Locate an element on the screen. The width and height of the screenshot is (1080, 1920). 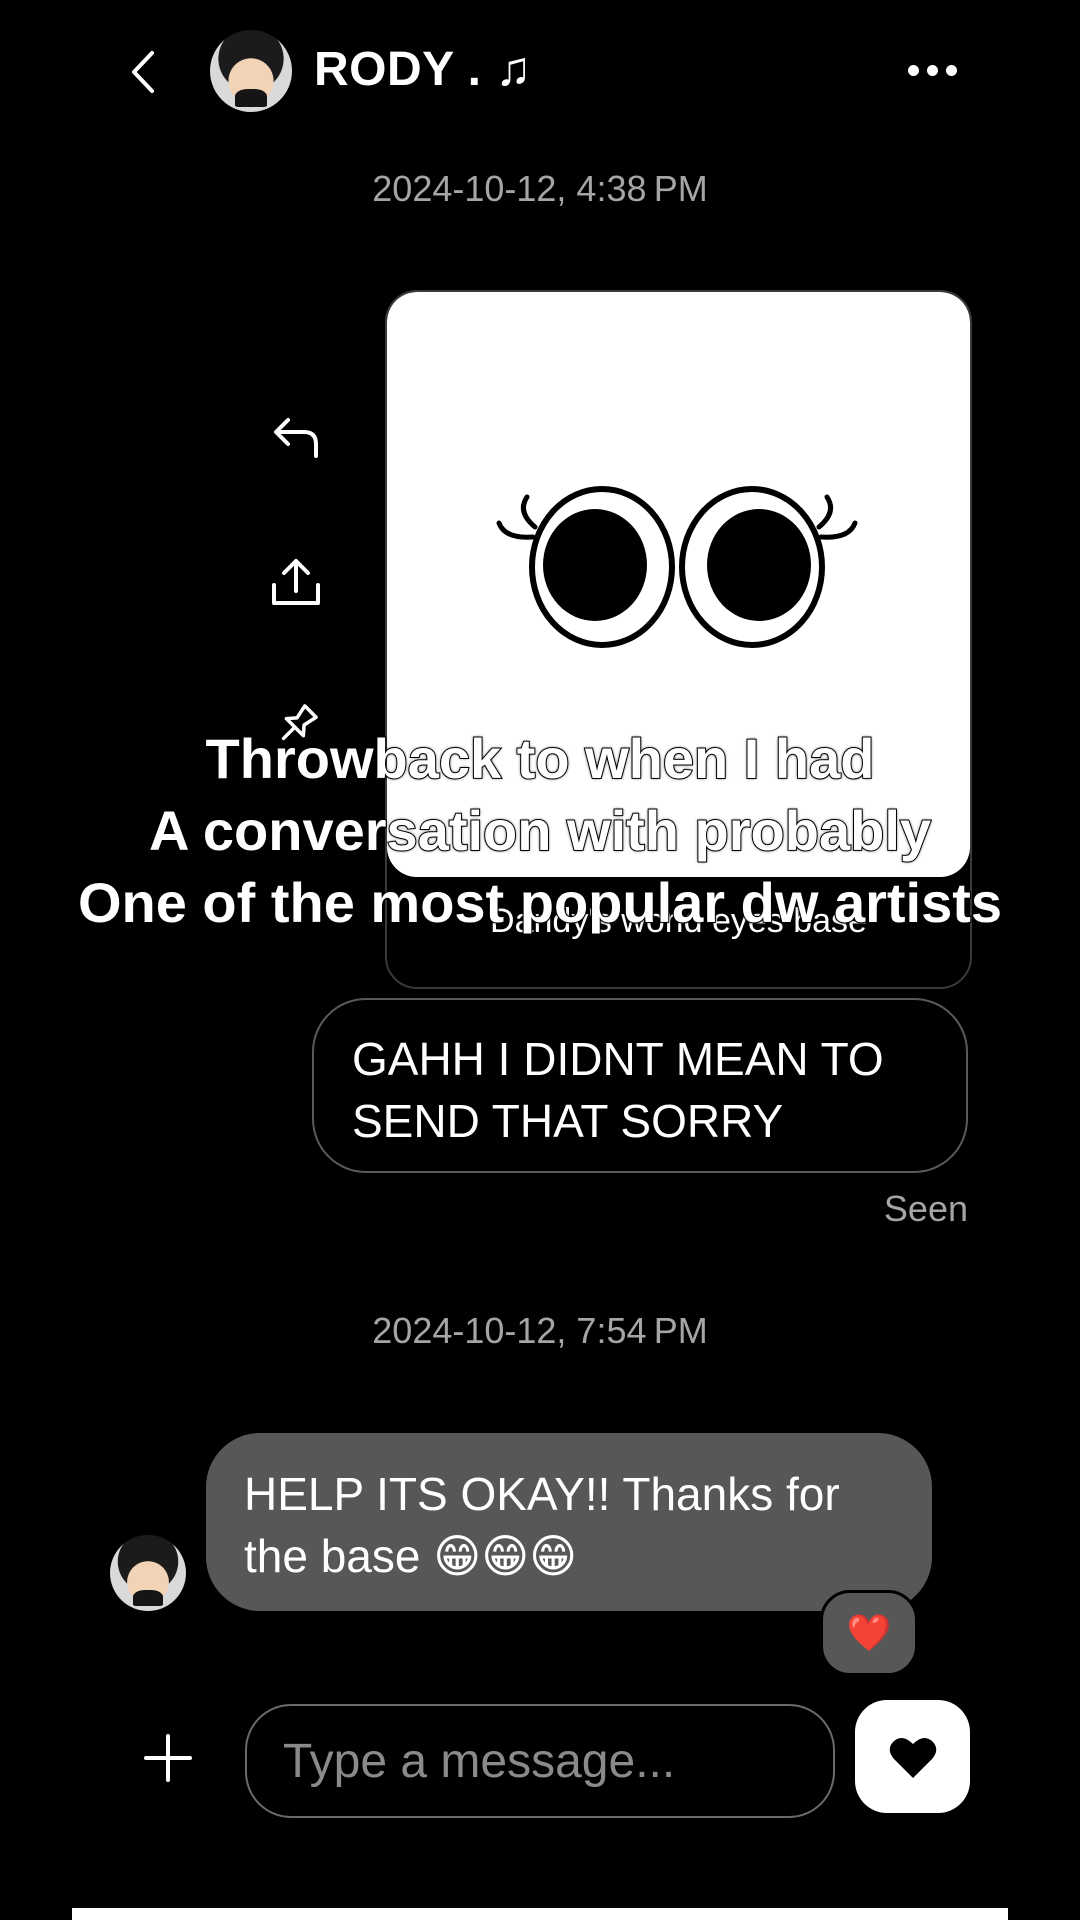
sender-avatar is located at coordinates (148, 1573).